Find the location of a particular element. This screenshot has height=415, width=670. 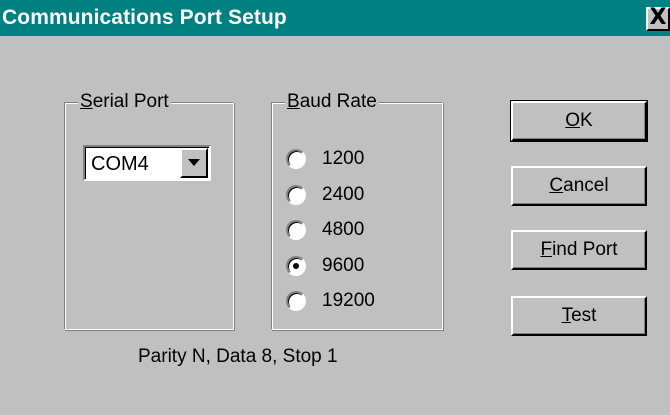

find-port-button: Find Port is located at coordinates (579, 250).